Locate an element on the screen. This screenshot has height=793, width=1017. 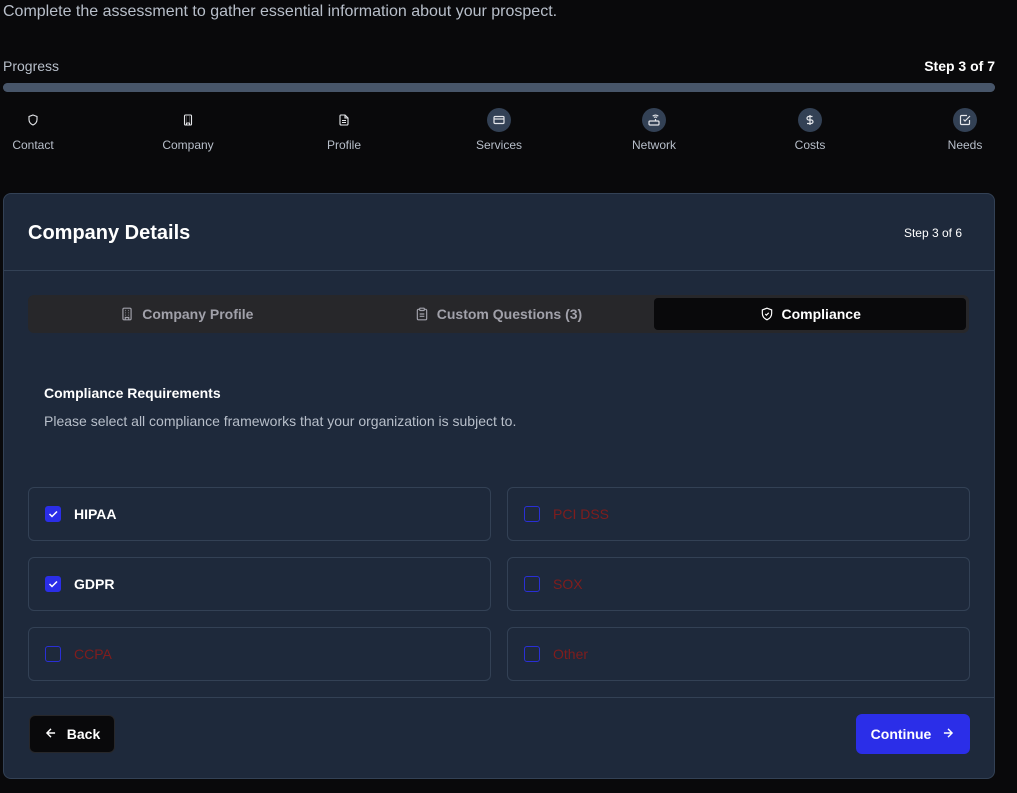
footer-divider is located at coordinates (499, 697).